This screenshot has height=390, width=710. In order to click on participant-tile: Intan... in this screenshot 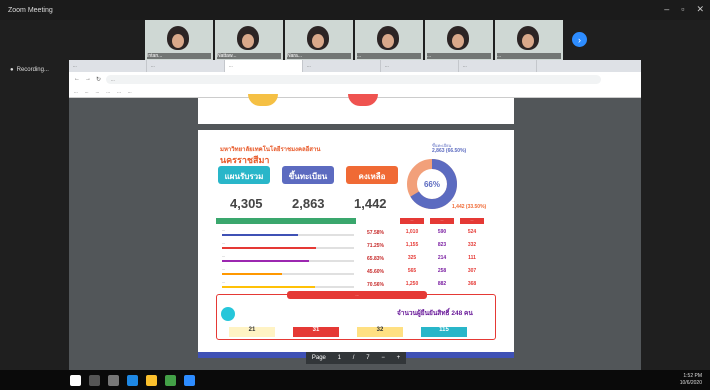, I will do `click(179, 40)`.